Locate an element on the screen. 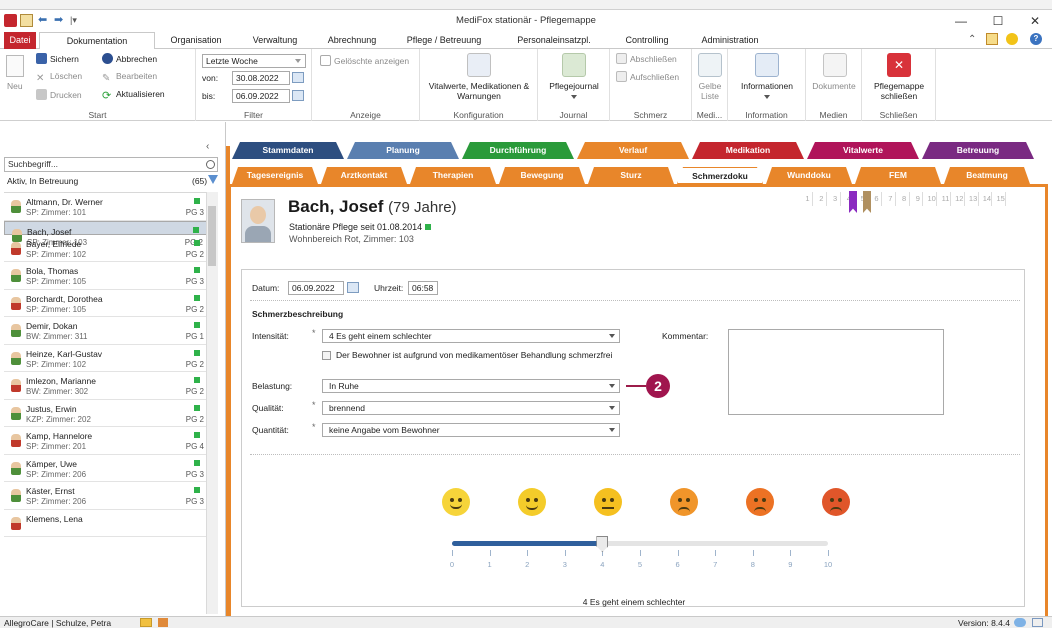 The width and height of the screenshot is (1052, 628). scrollbar-thumb is located at coordinates (212, 236).